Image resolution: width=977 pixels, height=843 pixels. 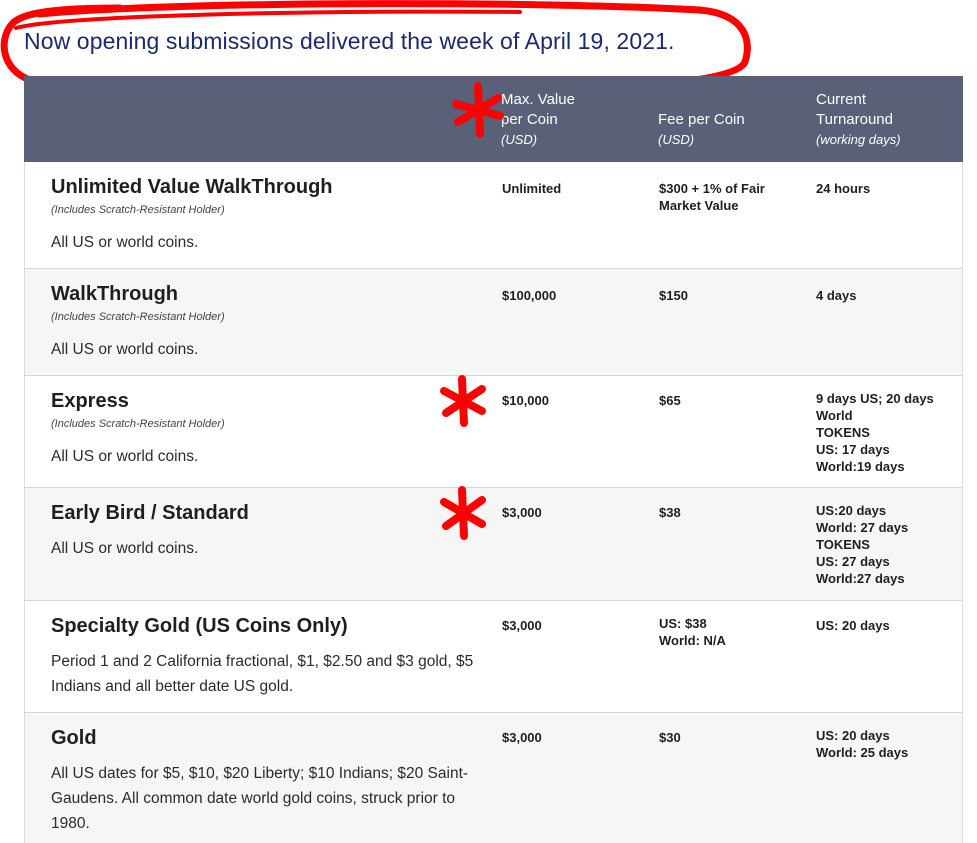 I want to click on header-turnaround-unit: (working days), so click(x=858, y=139).